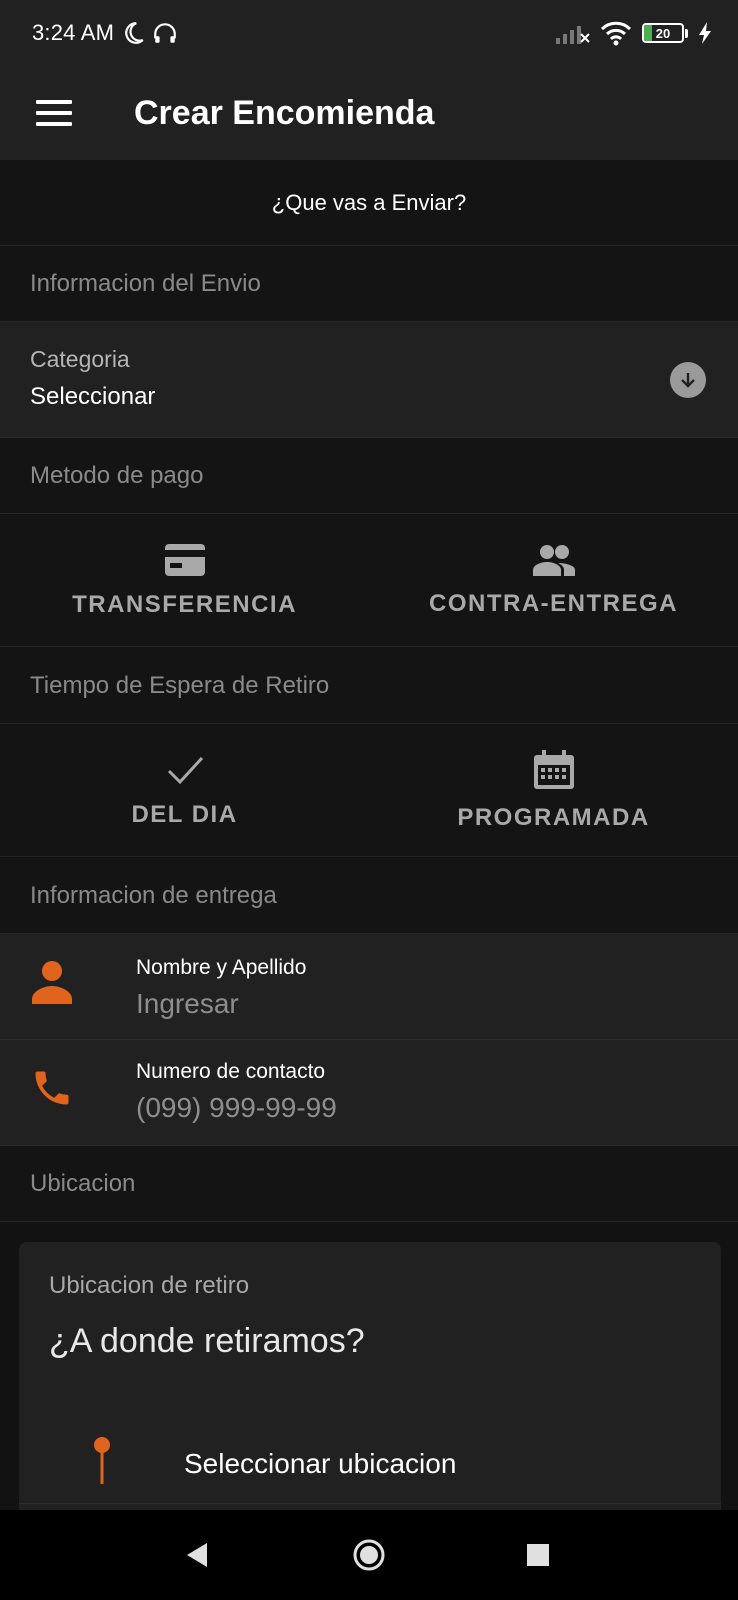  I want to click on battery-indicator: 20, so click(665, 33).